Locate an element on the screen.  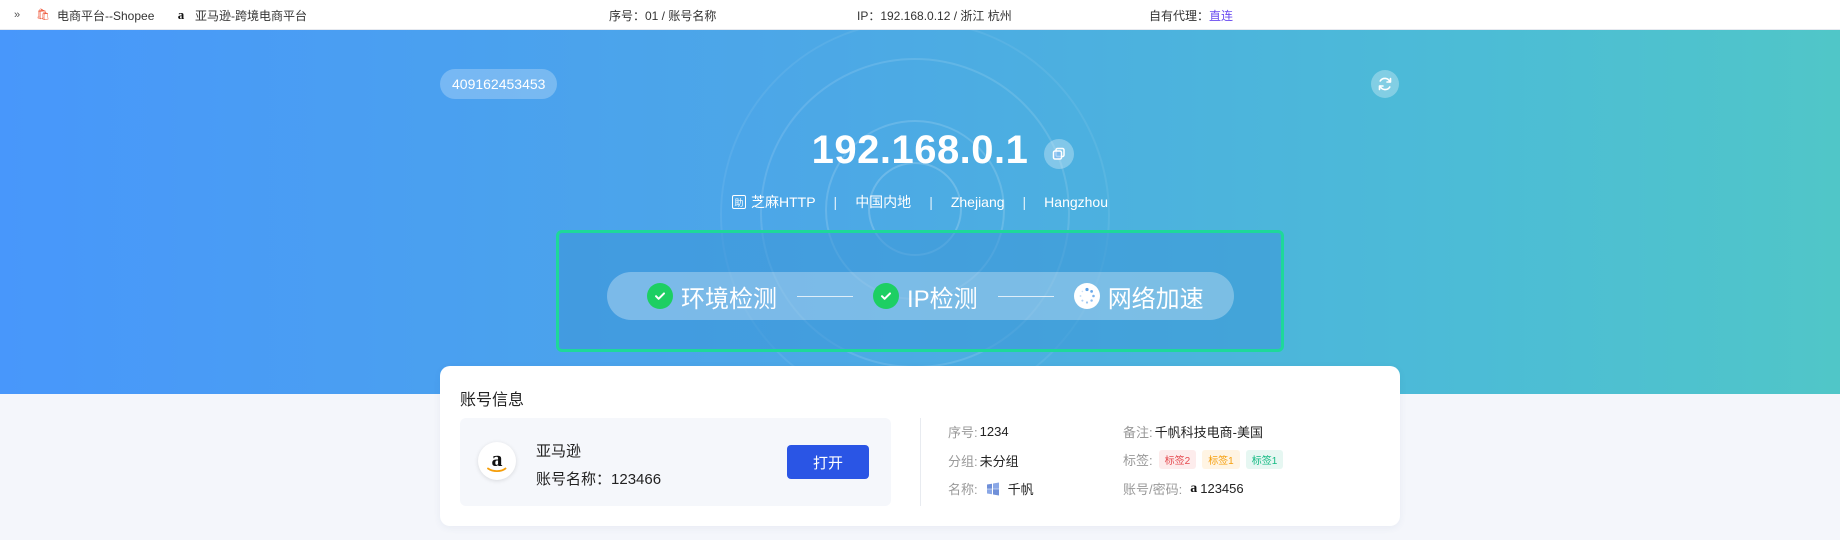
tags-field: 标签: 标签2 标签1 标签1 is located at coordinates (1206, 459).